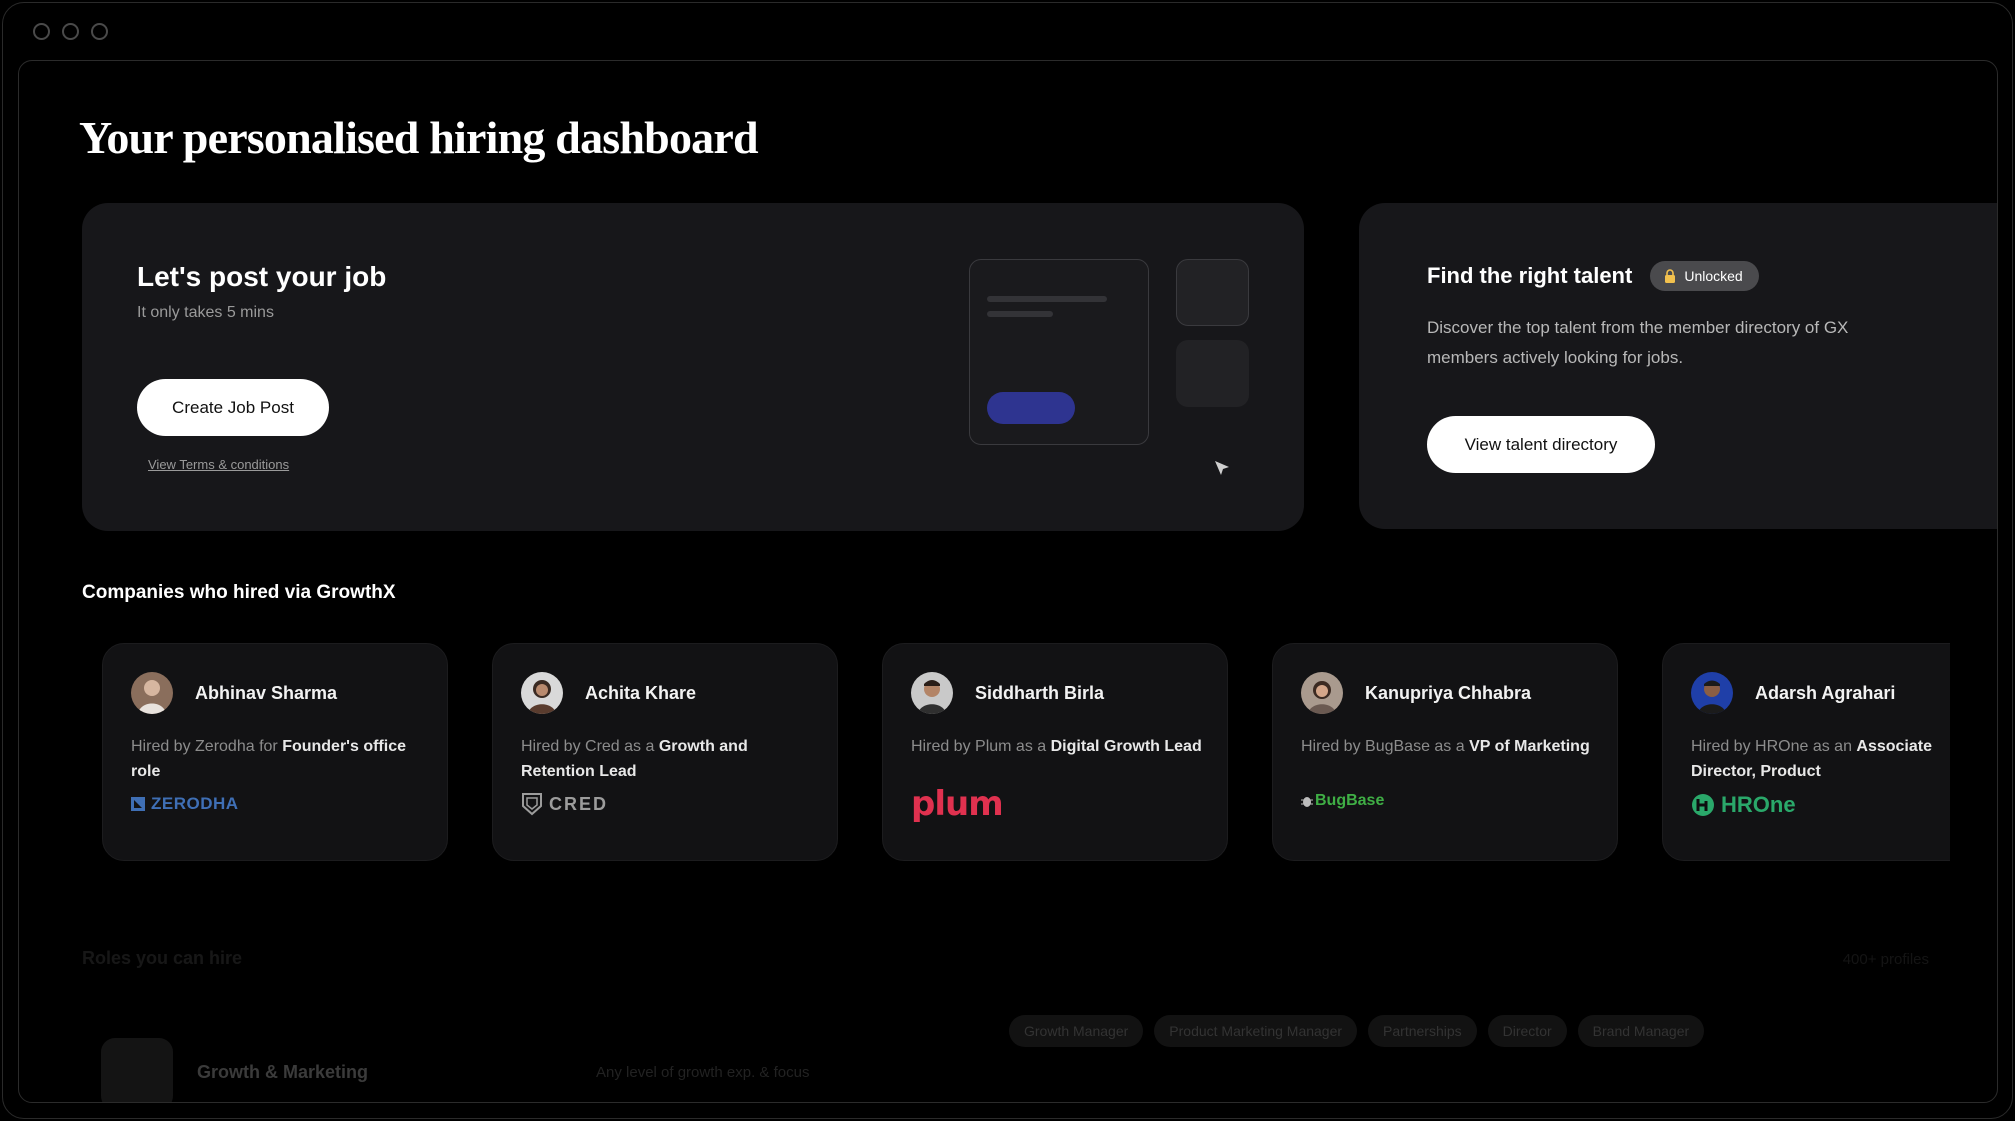 This screenshot has width=2015, height=1121. What do you see at coordinates (1350, 800) in the screenshot?
I see `logo-text: BugBase` at bounding box center [1350, 800].